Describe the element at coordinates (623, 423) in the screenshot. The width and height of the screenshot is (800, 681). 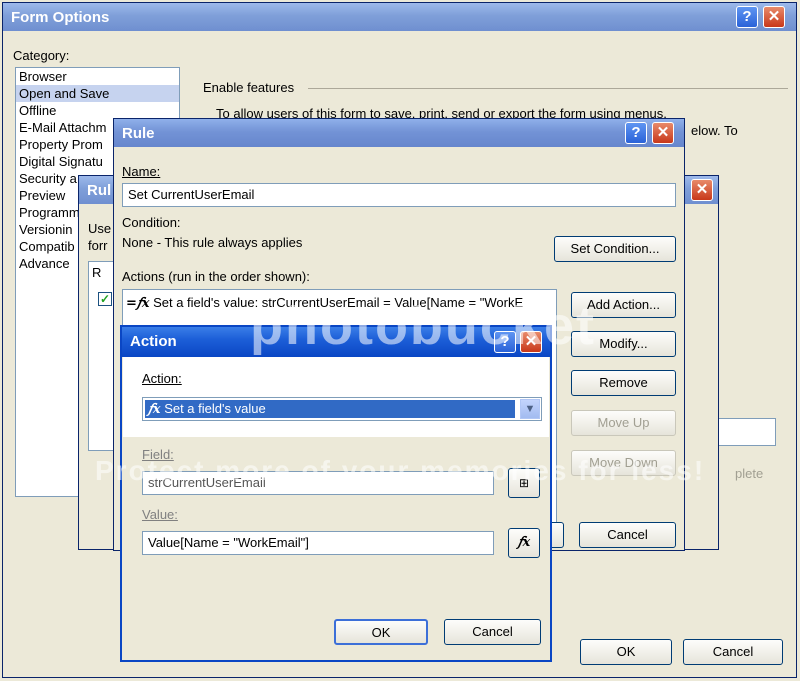
I see `move-up-button: Move Up` at that location.